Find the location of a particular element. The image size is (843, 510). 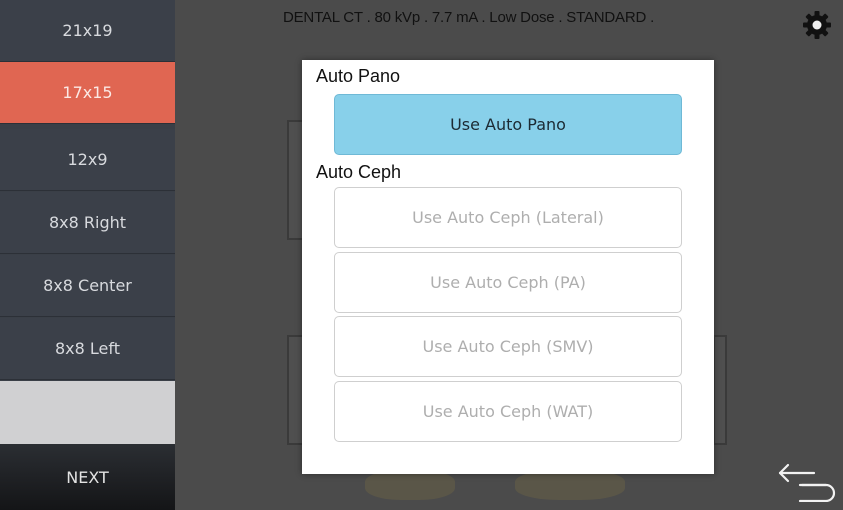

use-auto-ceph-pa-button: Use Auto Ceph (PA) is located at coordinates (508, 282).